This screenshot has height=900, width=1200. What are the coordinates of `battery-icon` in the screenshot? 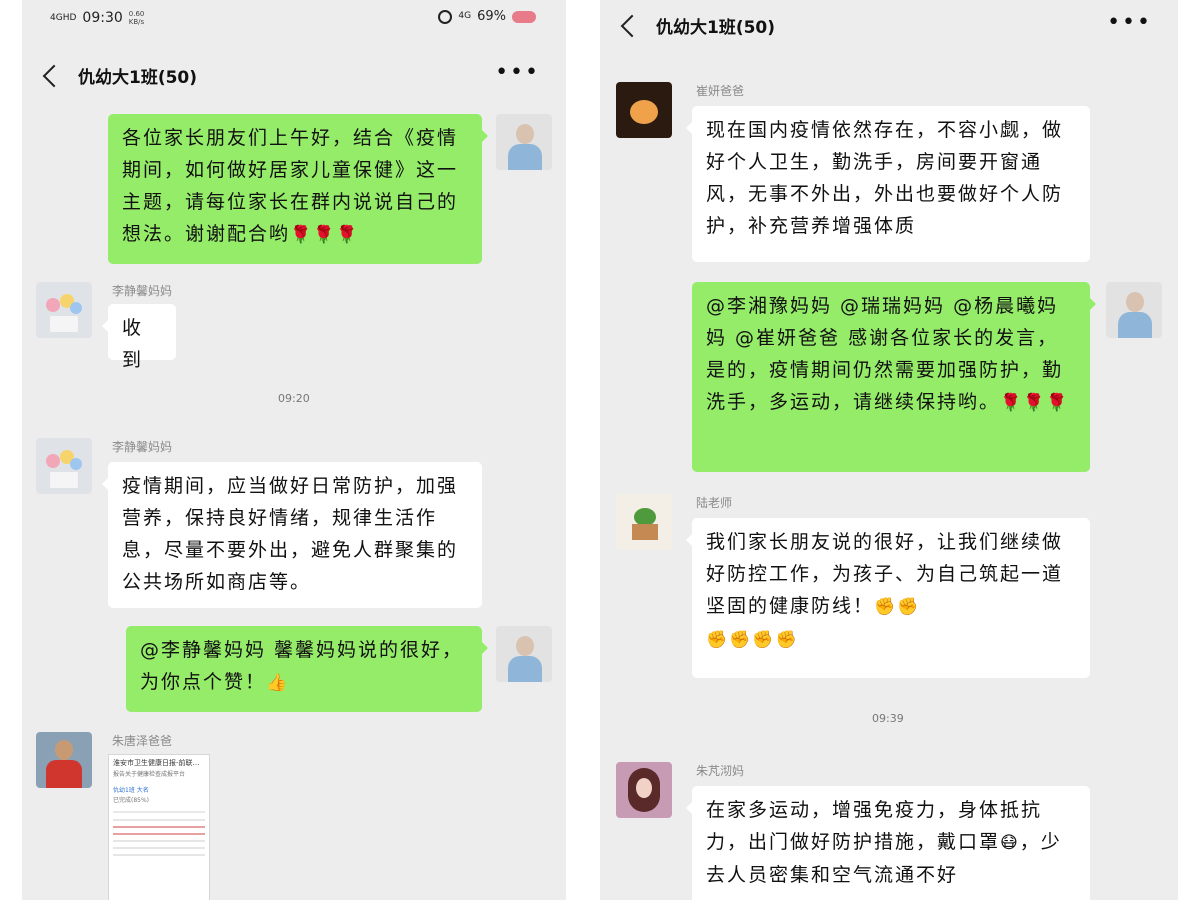 It's located at (524, 16).